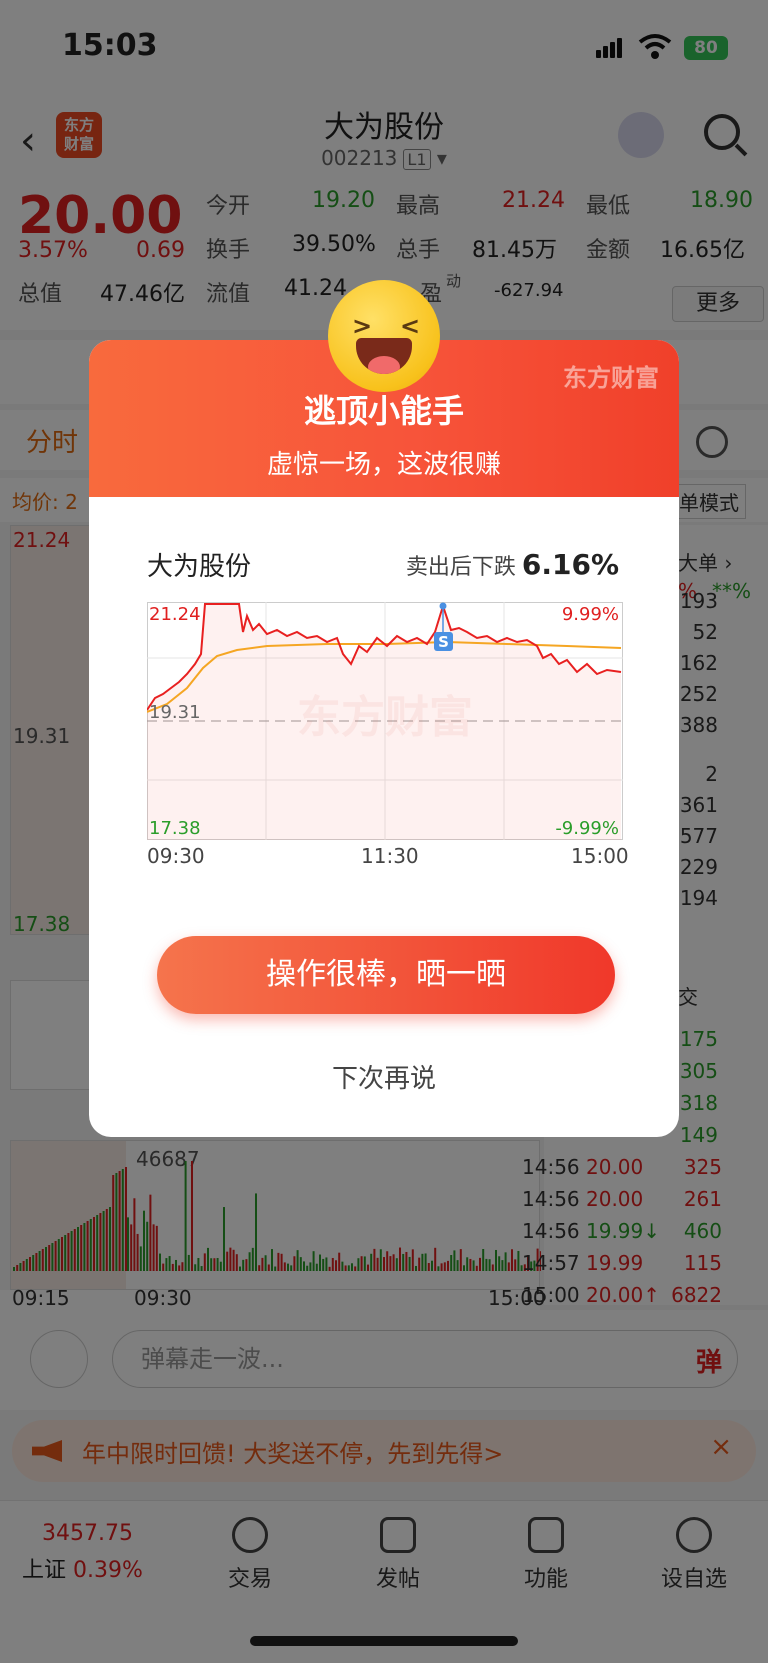  Describe the element at coordinates (175, 712) in the screenshot. I see `chart-mid-label: 19.31` at that location.